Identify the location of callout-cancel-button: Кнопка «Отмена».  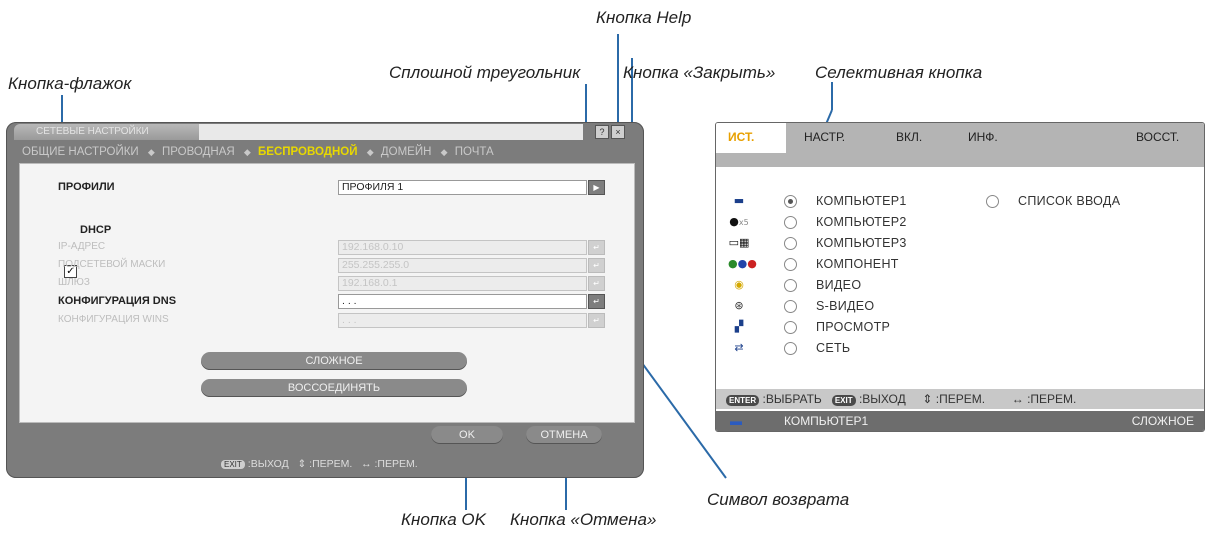
(583, 519).